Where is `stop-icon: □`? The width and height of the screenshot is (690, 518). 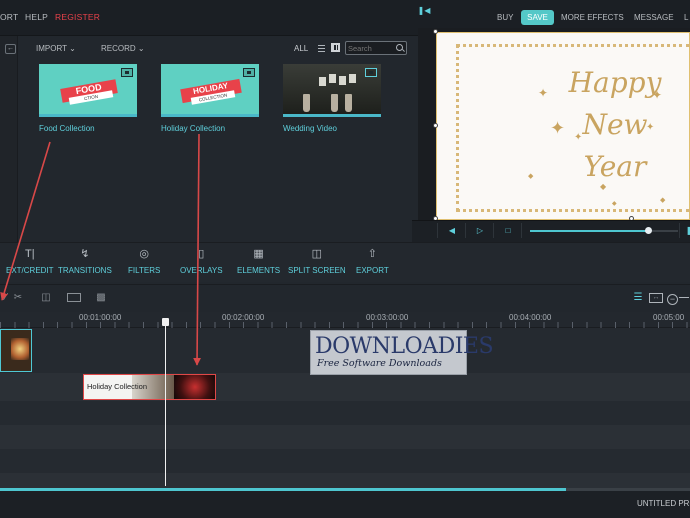 stop-icon: □ is located at coordinates (508, 230).